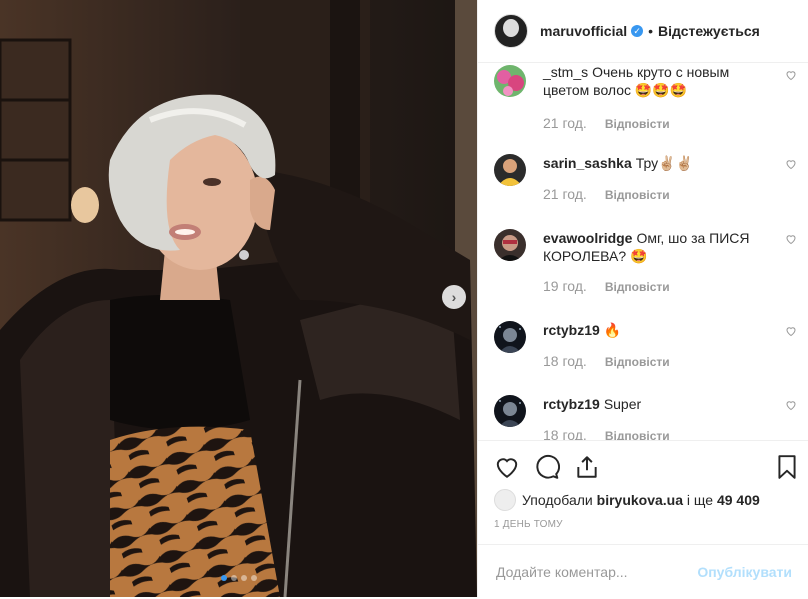  What do you see at coordinates (565, 286) in the screenshot?
I see `comment-time: 19 год.` at bounding box center [565, 286].